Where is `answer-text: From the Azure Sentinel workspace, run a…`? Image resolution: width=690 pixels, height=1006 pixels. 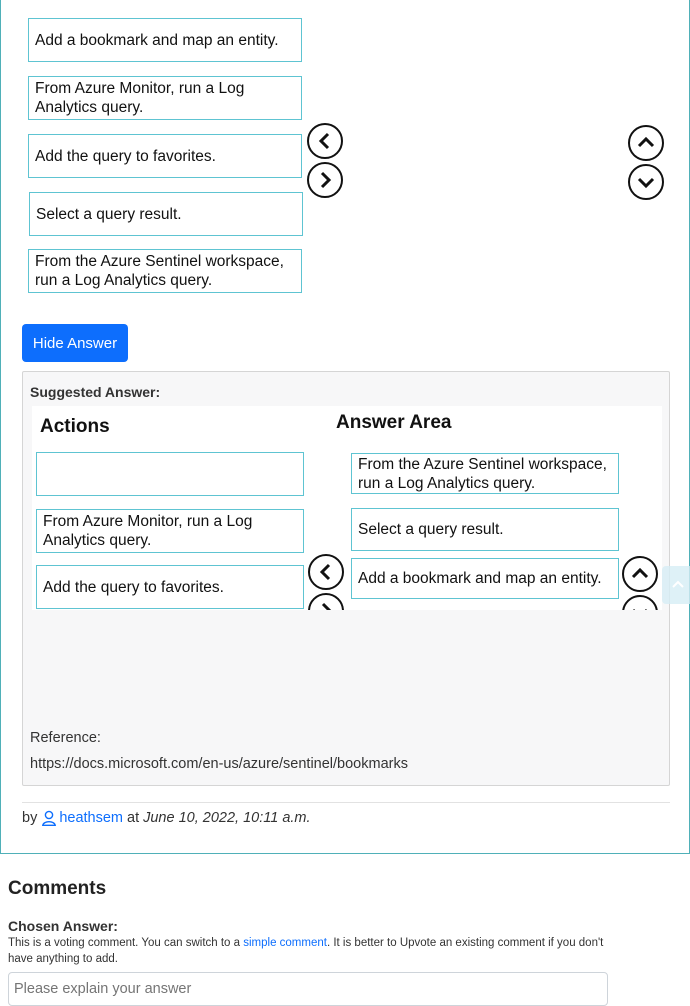 answer-text: From the Azure Sentinel workspace, run a… is located at coordinates (482, 473).